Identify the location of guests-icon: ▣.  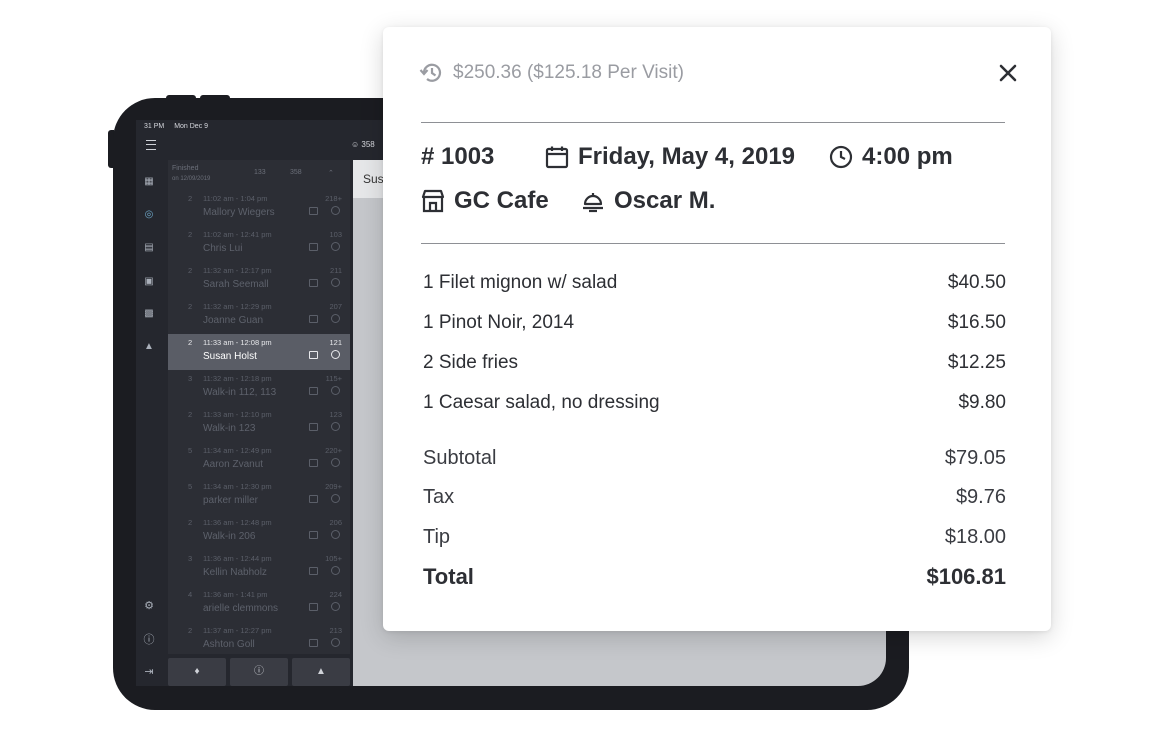
(149, 282).